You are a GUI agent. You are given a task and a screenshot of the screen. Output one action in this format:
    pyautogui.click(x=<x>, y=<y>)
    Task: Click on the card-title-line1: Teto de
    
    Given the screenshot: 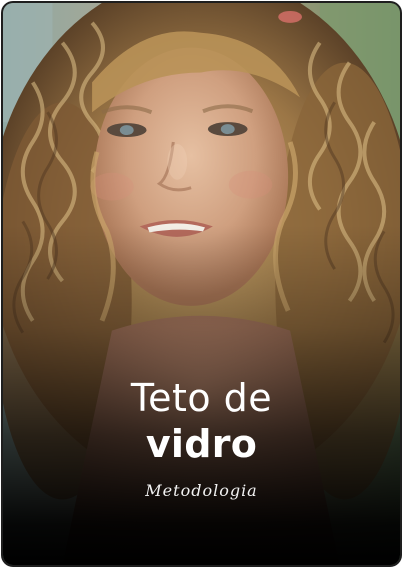 What is the action you would take?
    pyautogui.click(x=201, y=398)
    